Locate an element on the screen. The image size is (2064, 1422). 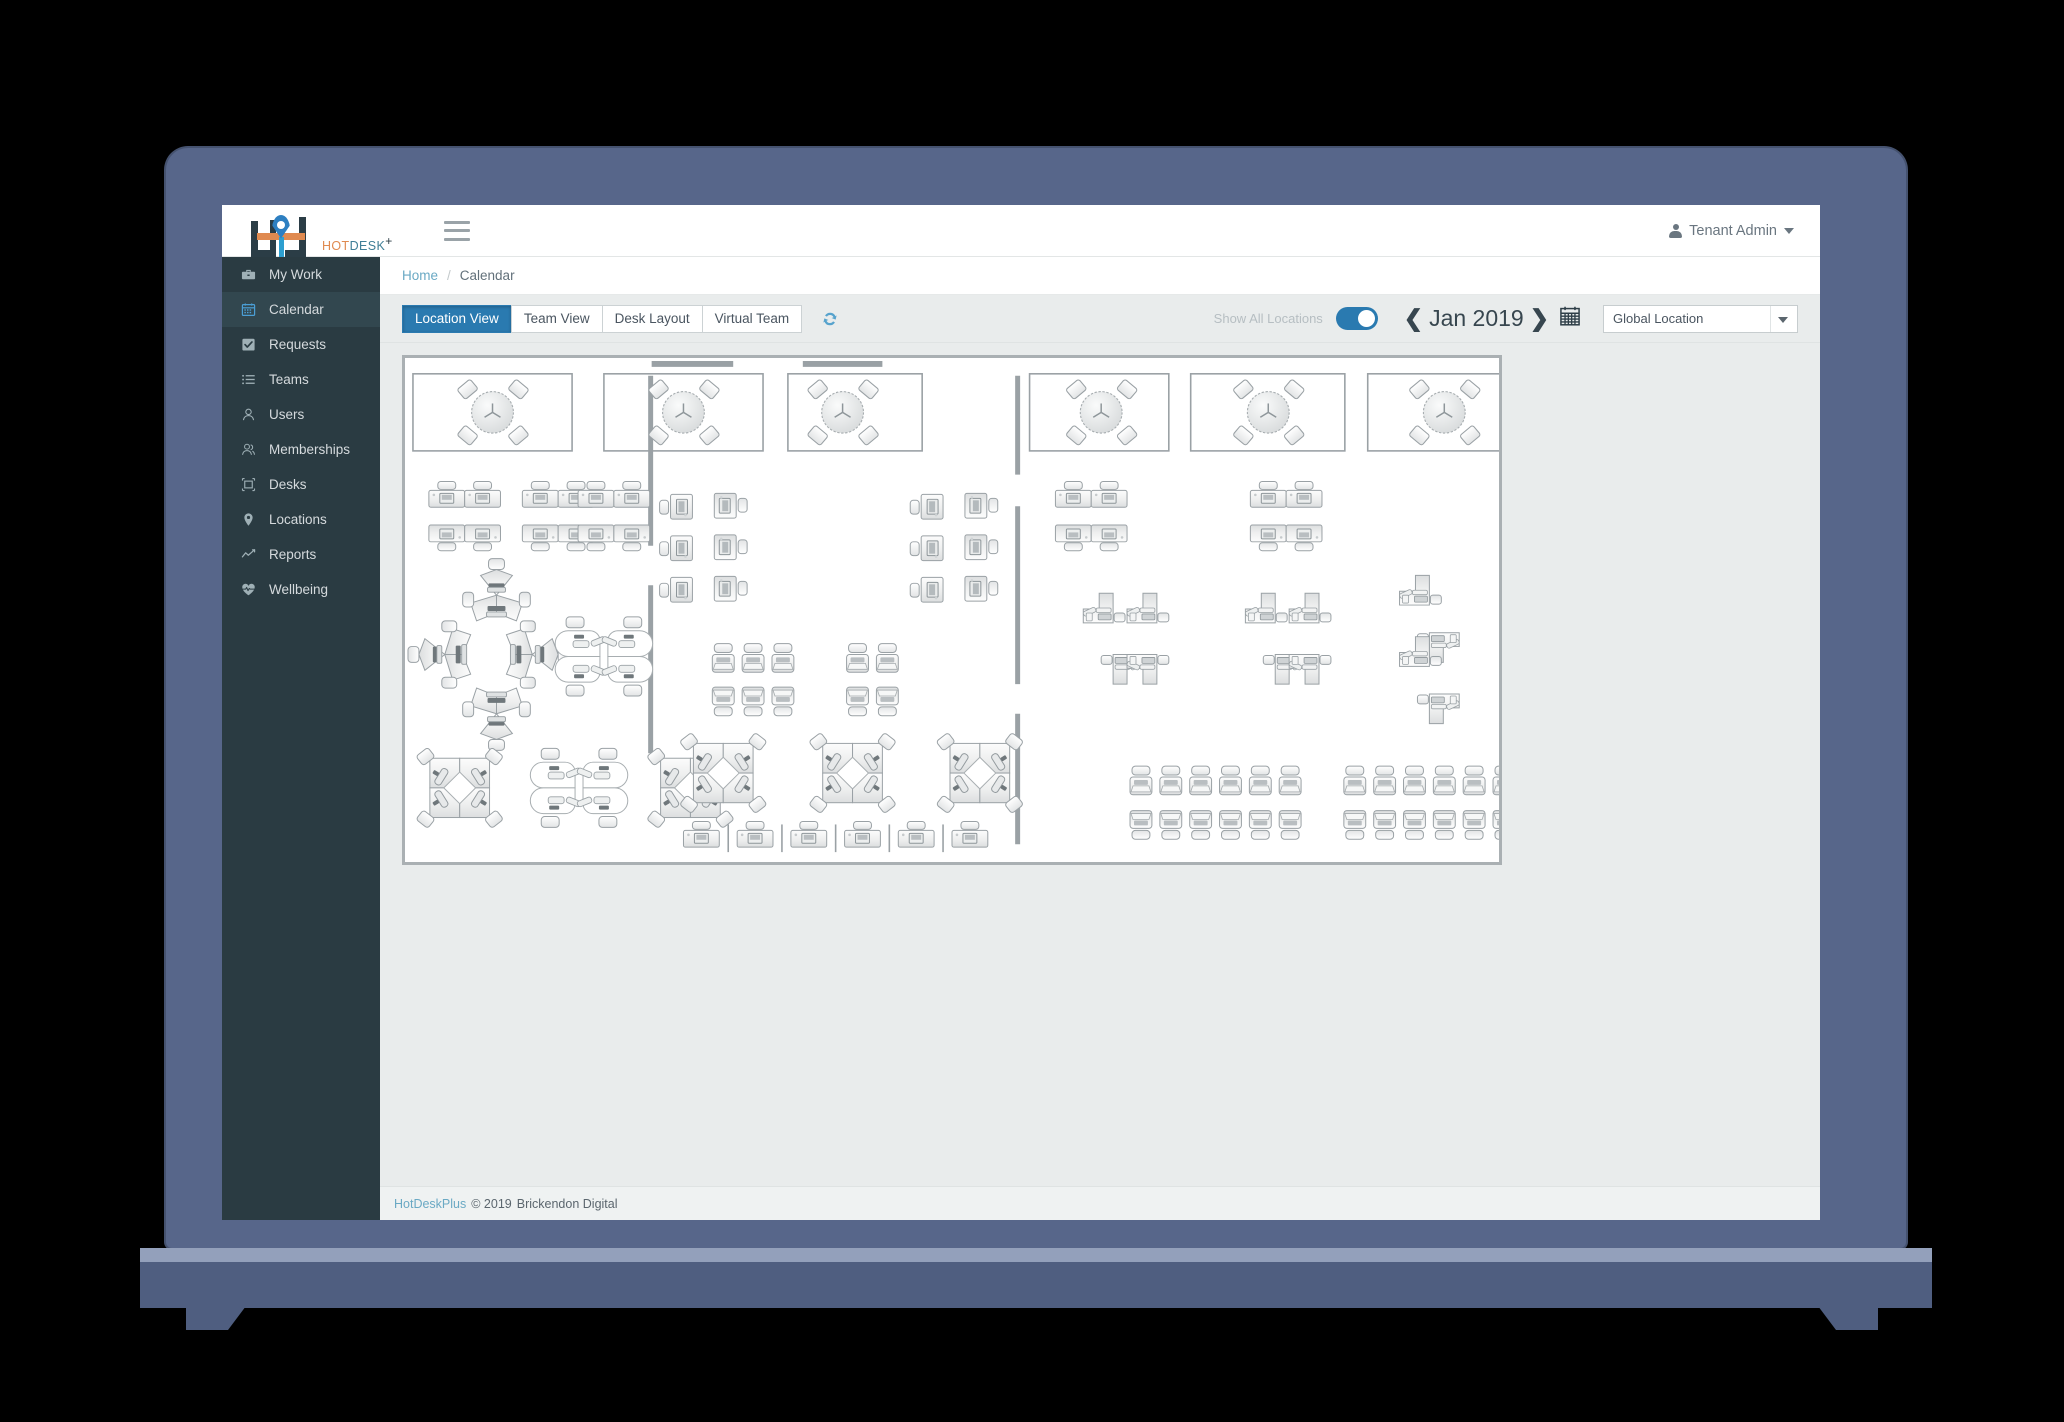
heartbeat-icon is located at coordinates (248, 589).